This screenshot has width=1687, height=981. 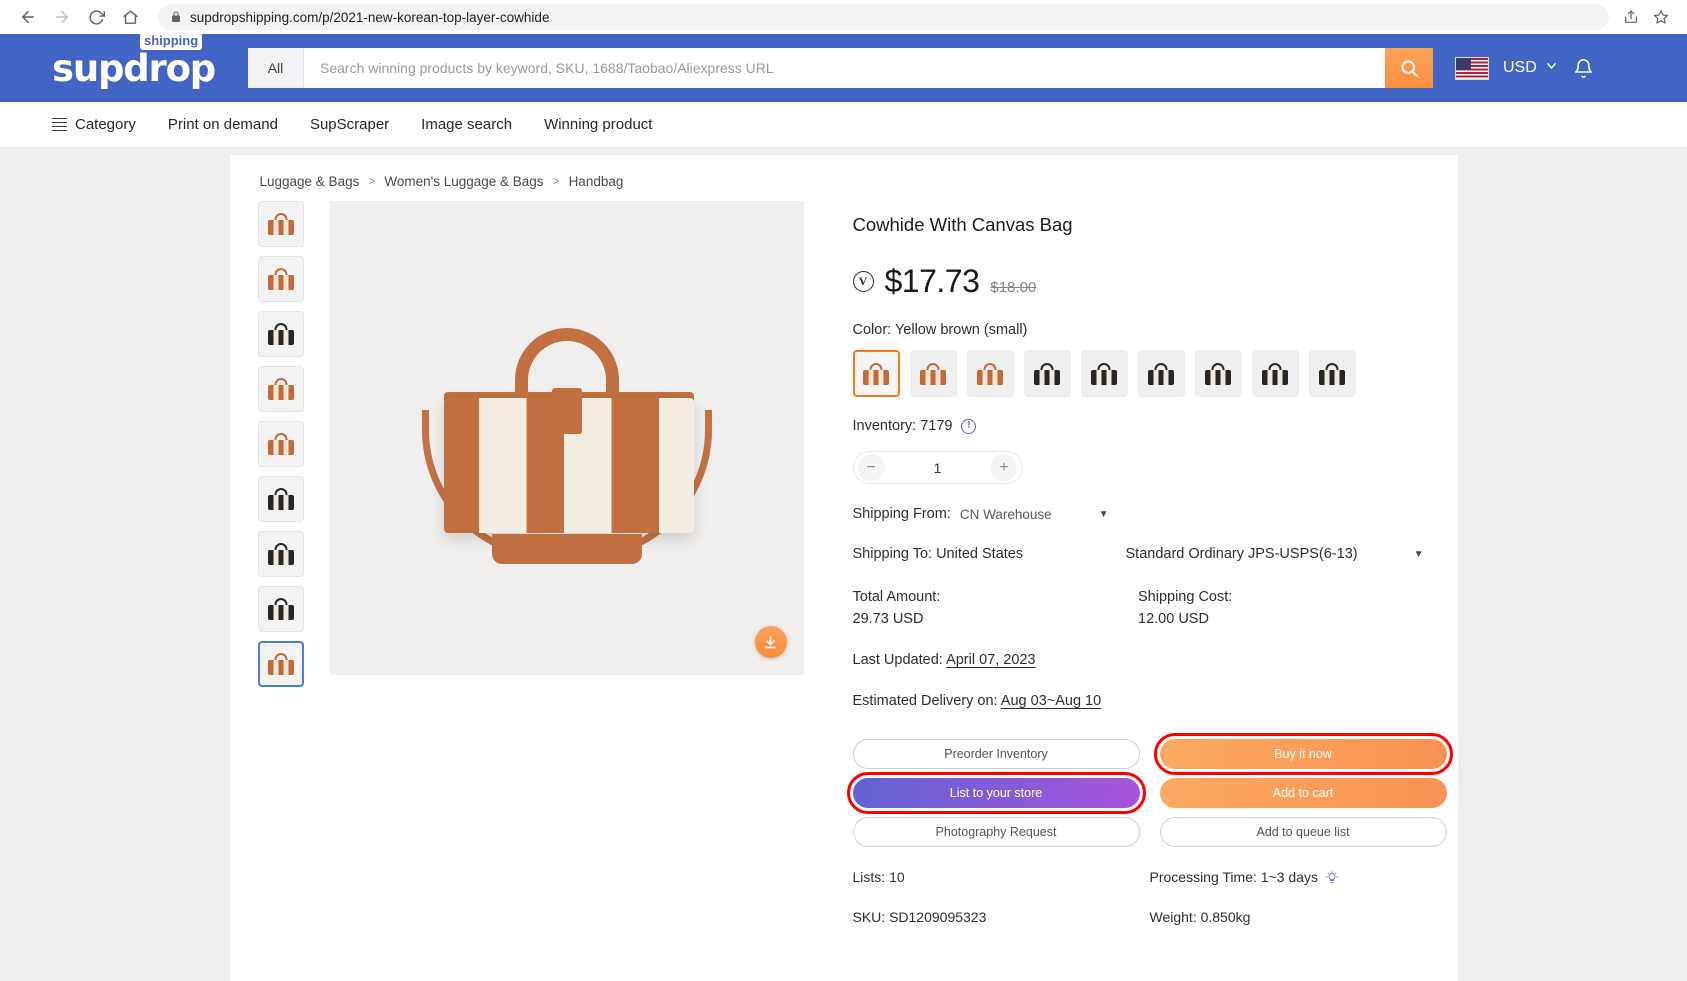 What do you see at coordinates (567, 438) in the screenshot?
I see `product-illustration` at bounding box center [567, 438].